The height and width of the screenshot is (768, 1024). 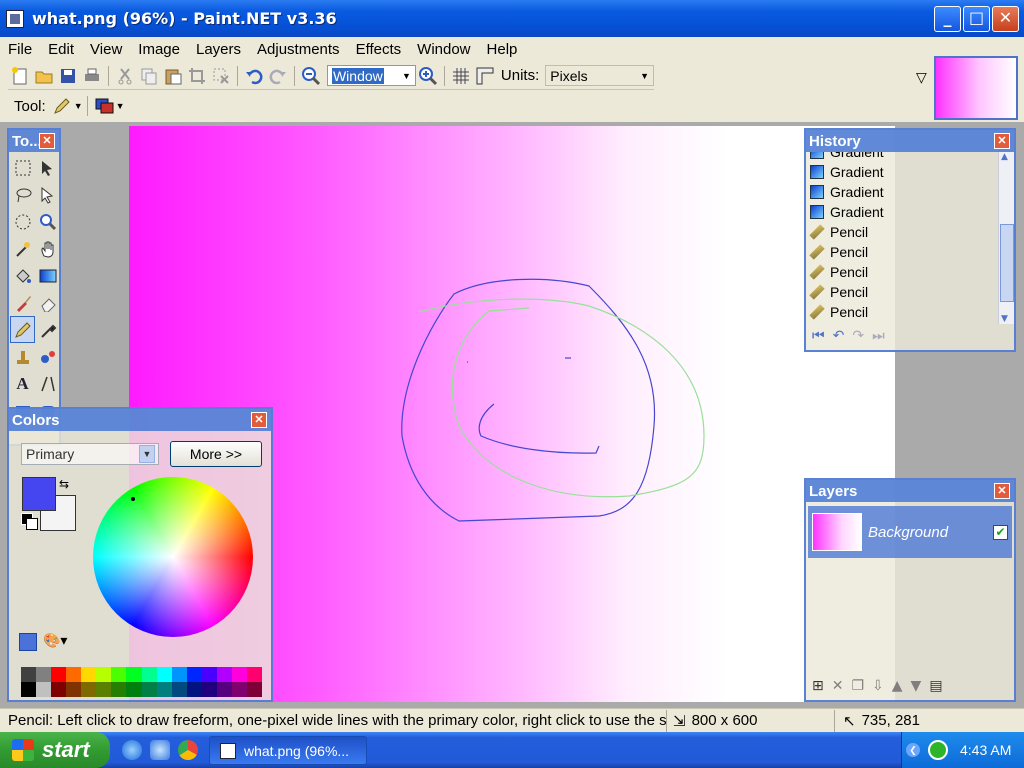 I want to click on magic-wand-icon, so click(x=22, y=248).